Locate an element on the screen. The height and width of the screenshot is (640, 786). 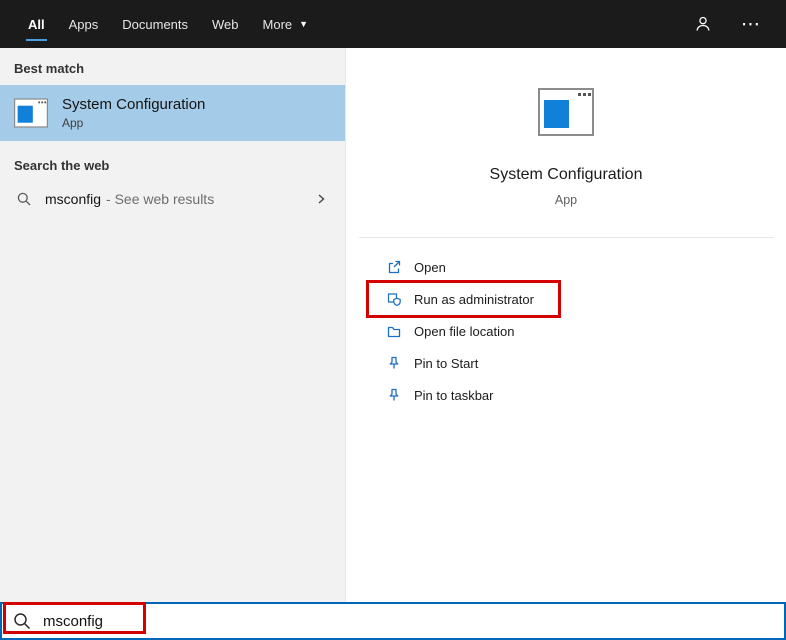
action-pin-to-taskbar: Pin to taskbar is located at coordinates (586, 395).